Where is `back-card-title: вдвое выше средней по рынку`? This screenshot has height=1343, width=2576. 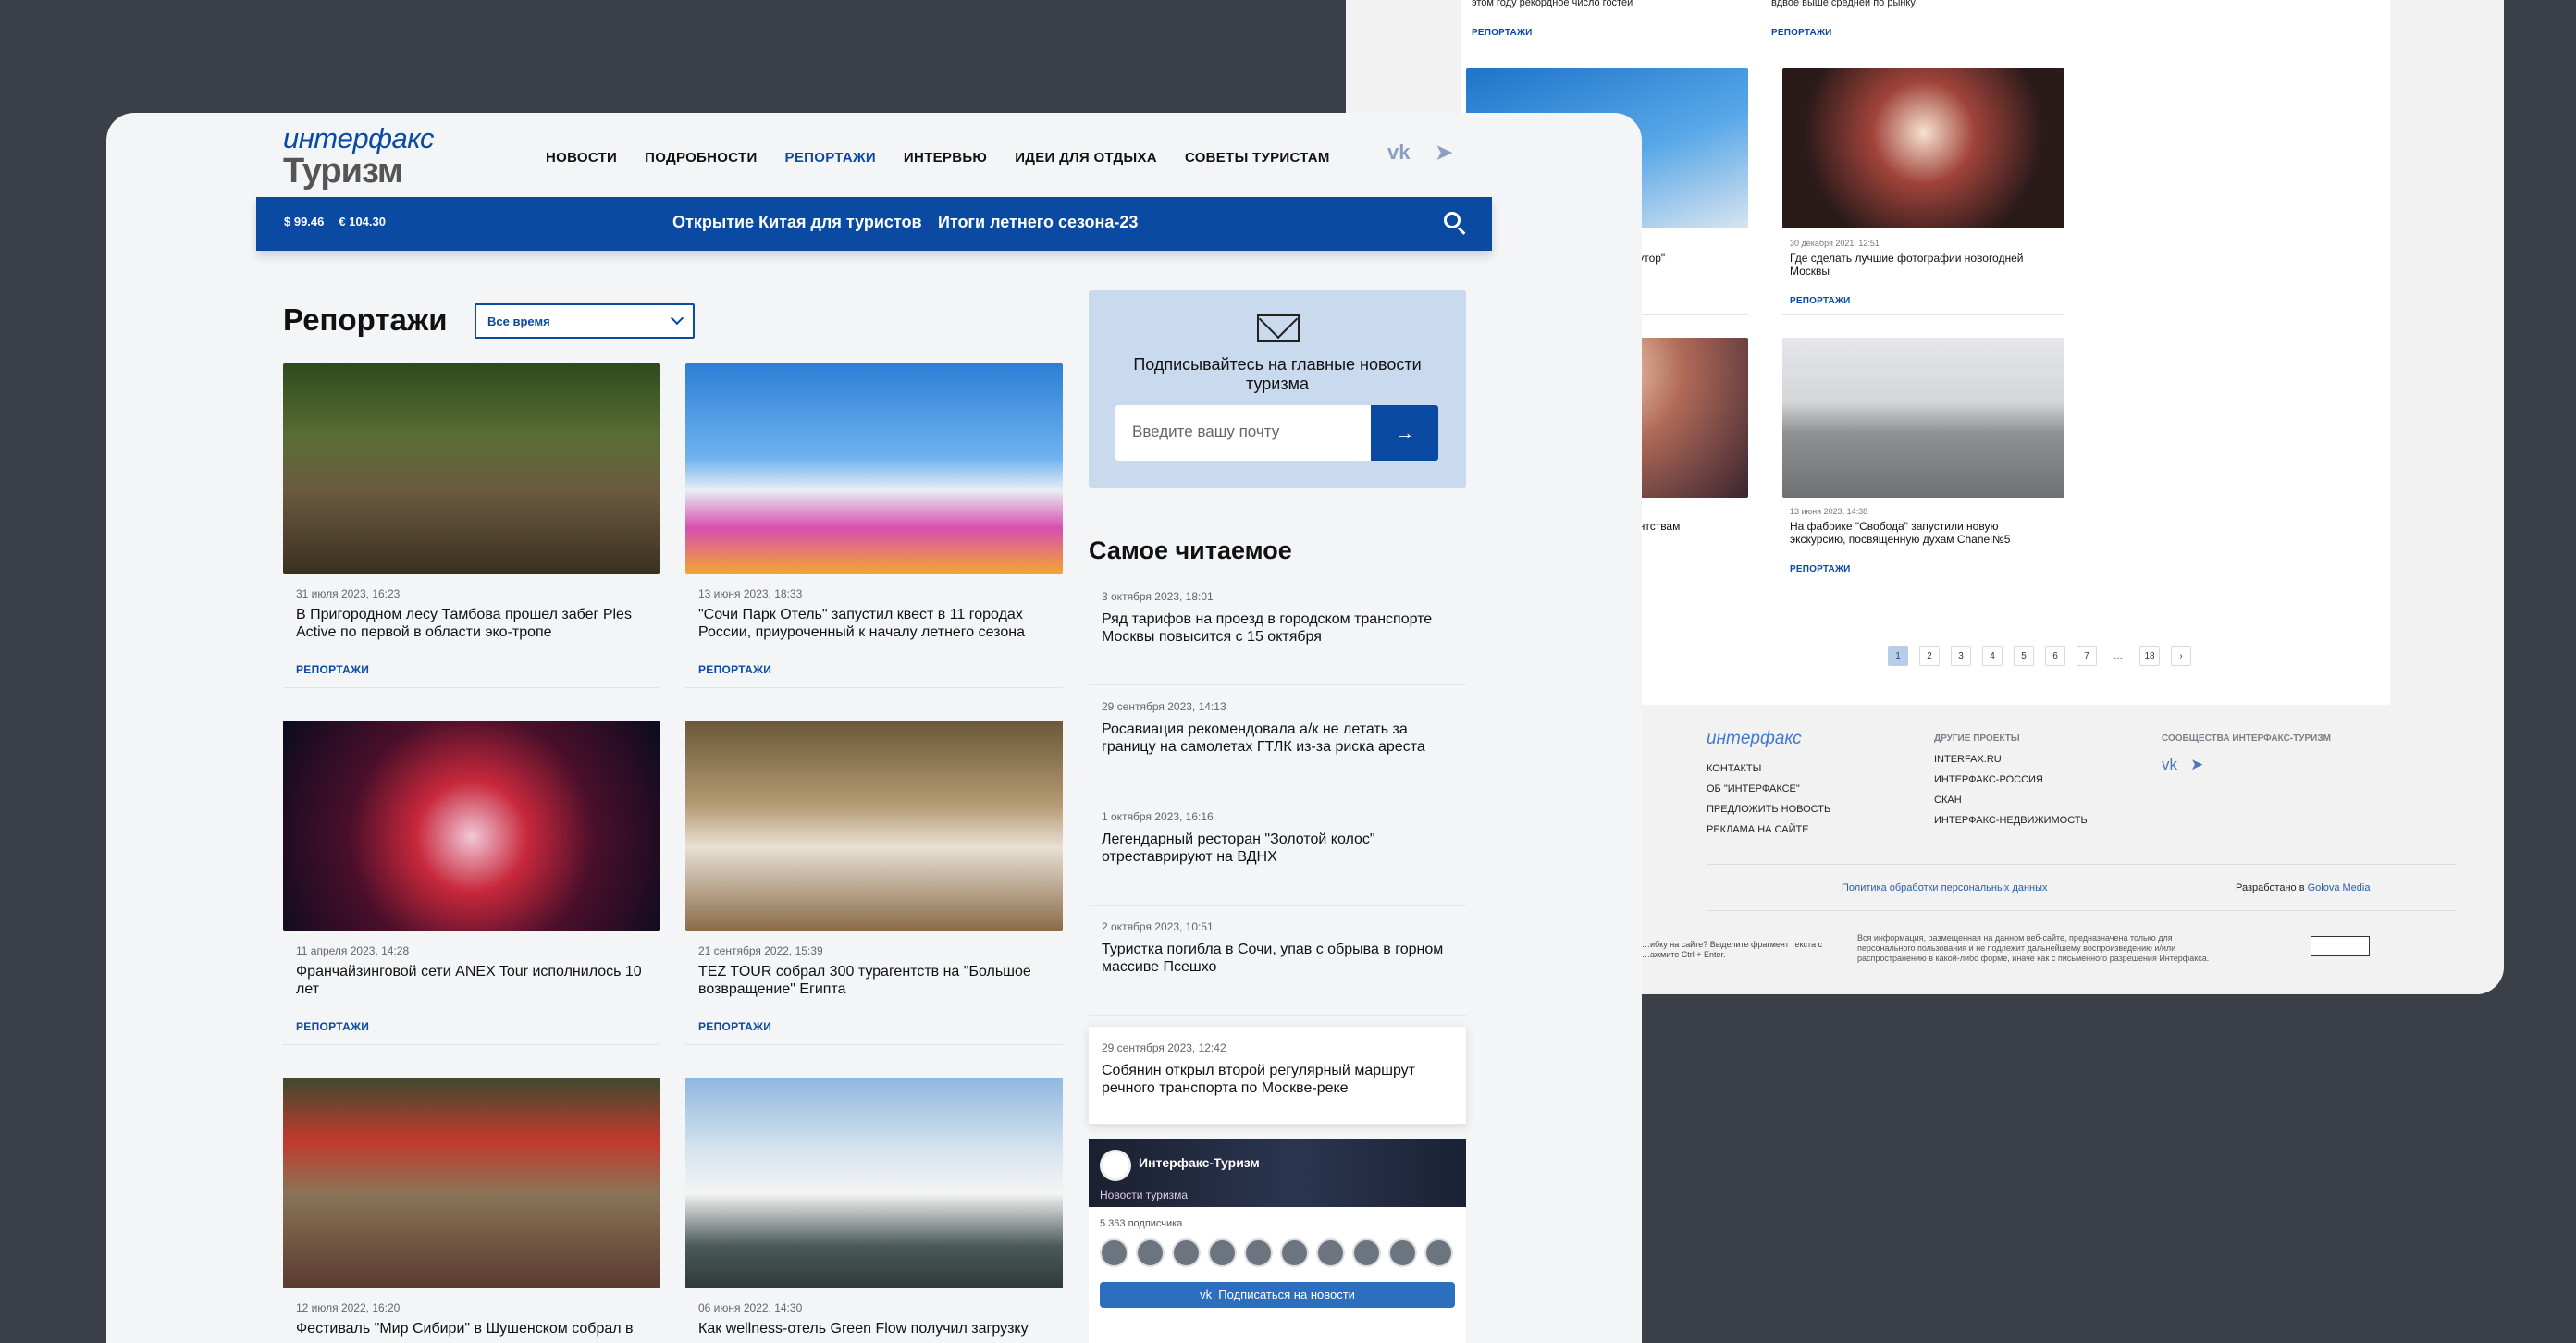
back-card-title: вдвое выше средней по рынку is located at coordinates (1843, 4).